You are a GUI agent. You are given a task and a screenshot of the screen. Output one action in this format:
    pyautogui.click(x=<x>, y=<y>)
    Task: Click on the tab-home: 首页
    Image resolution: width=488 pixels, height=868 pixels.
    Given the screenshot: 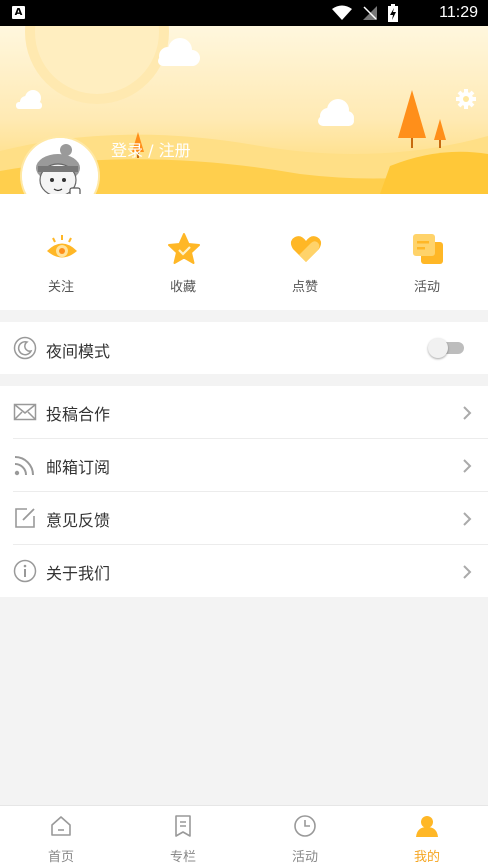 What is the action you would take?
    pyautogui.click(x=61, y=837)
    